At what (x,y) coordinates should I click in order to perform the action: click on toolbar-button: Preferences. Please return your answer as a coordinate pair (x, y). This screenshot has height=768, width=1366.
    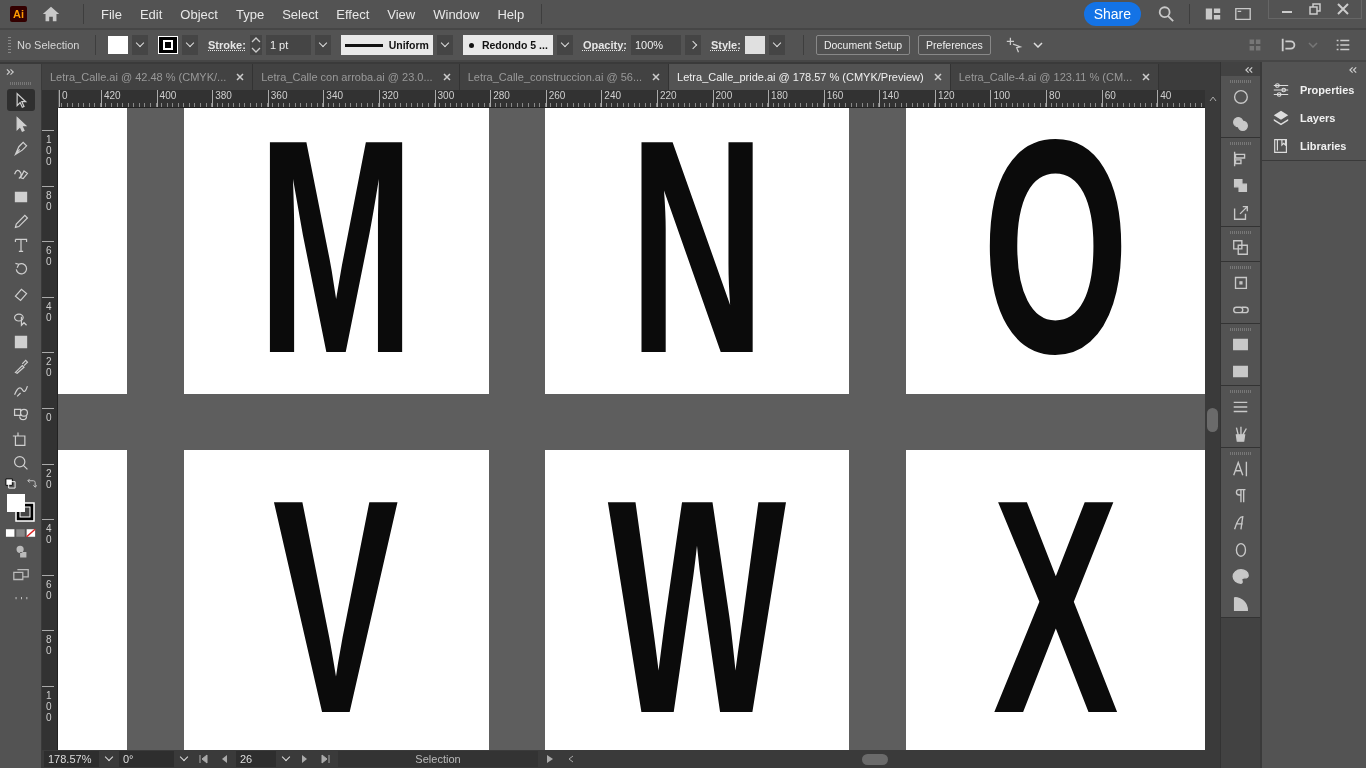
    Looking at the image, I should click on (954, 45).